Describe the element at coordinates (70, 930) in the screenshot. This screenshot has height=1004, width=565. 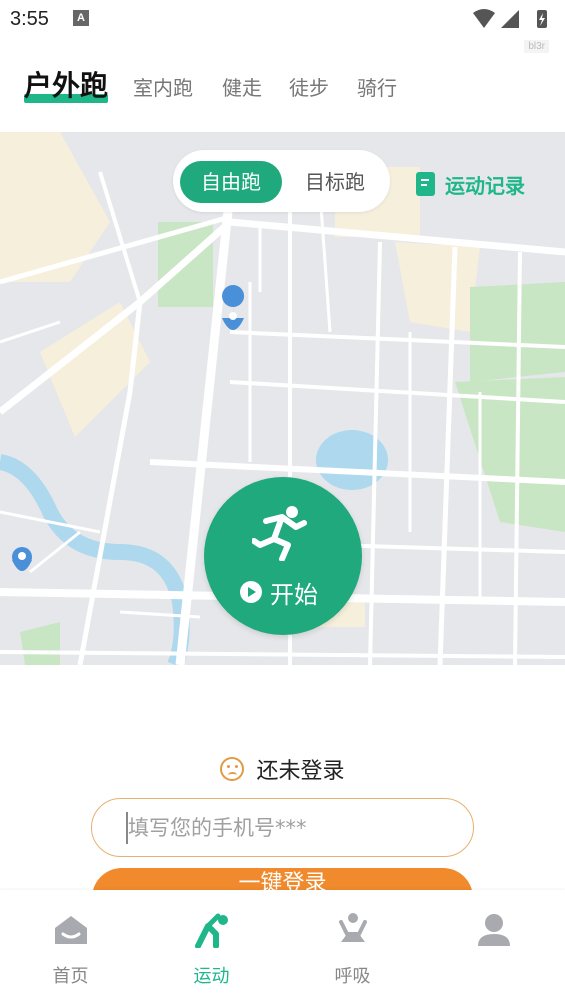
I see `home-icon` at that location.